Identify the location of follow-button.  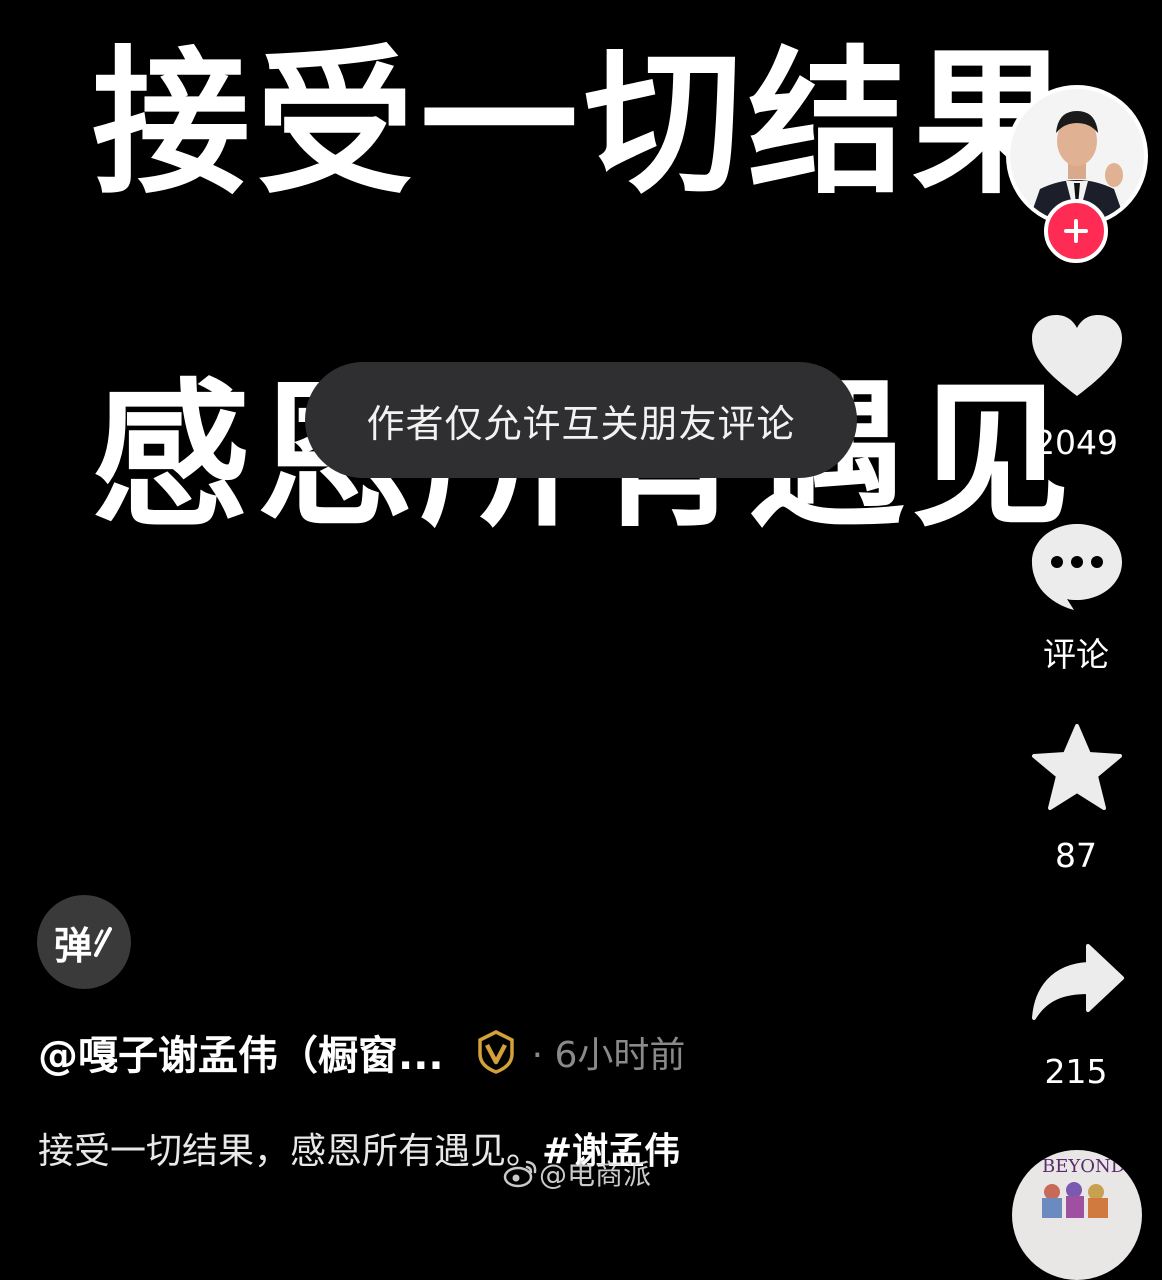
(1076, 231).